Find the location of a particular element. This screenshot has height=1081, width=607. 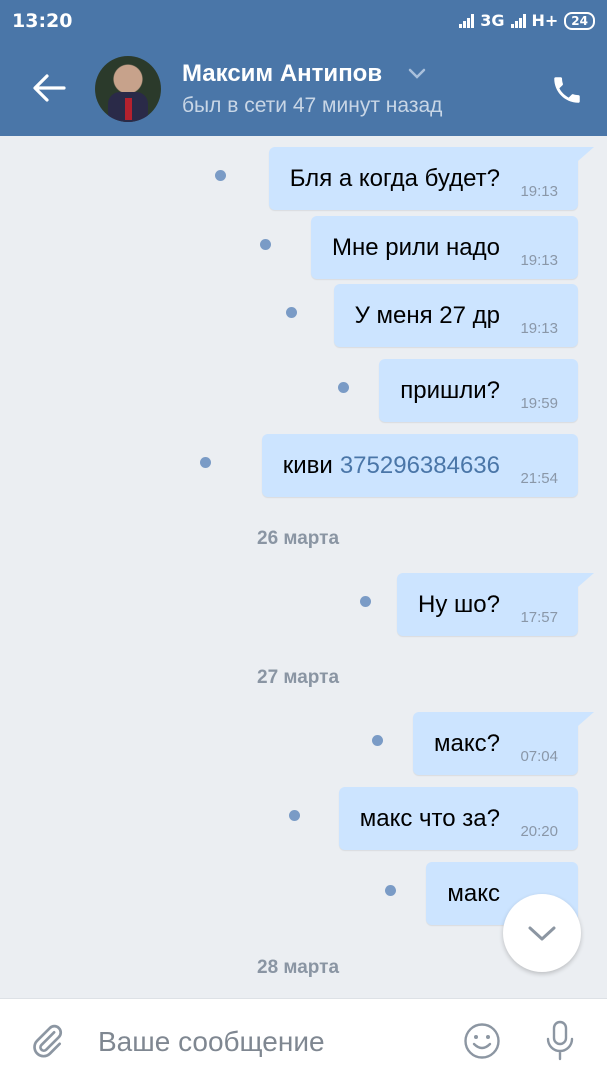

message-link: 375296384636 is located at coordinates (420, 466).